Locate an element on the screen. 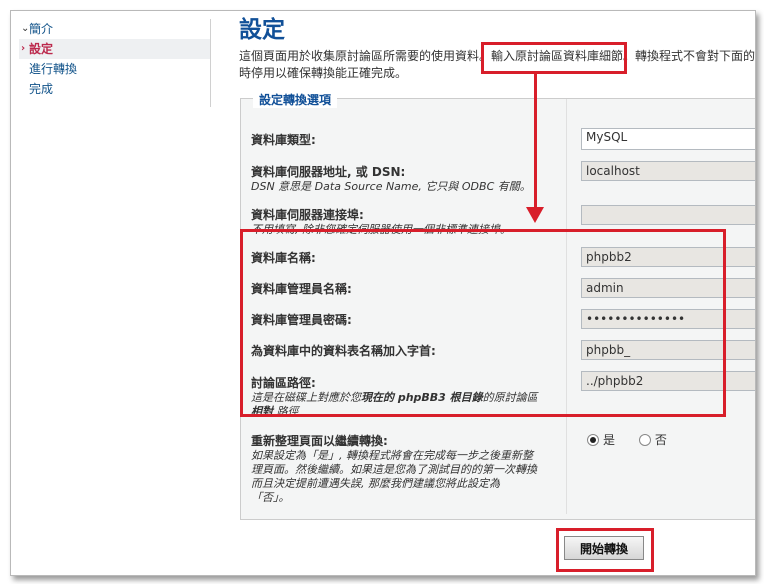 This screenshot has height=584, width=764. radio-checked-icon is located at coordinates (593, 439).